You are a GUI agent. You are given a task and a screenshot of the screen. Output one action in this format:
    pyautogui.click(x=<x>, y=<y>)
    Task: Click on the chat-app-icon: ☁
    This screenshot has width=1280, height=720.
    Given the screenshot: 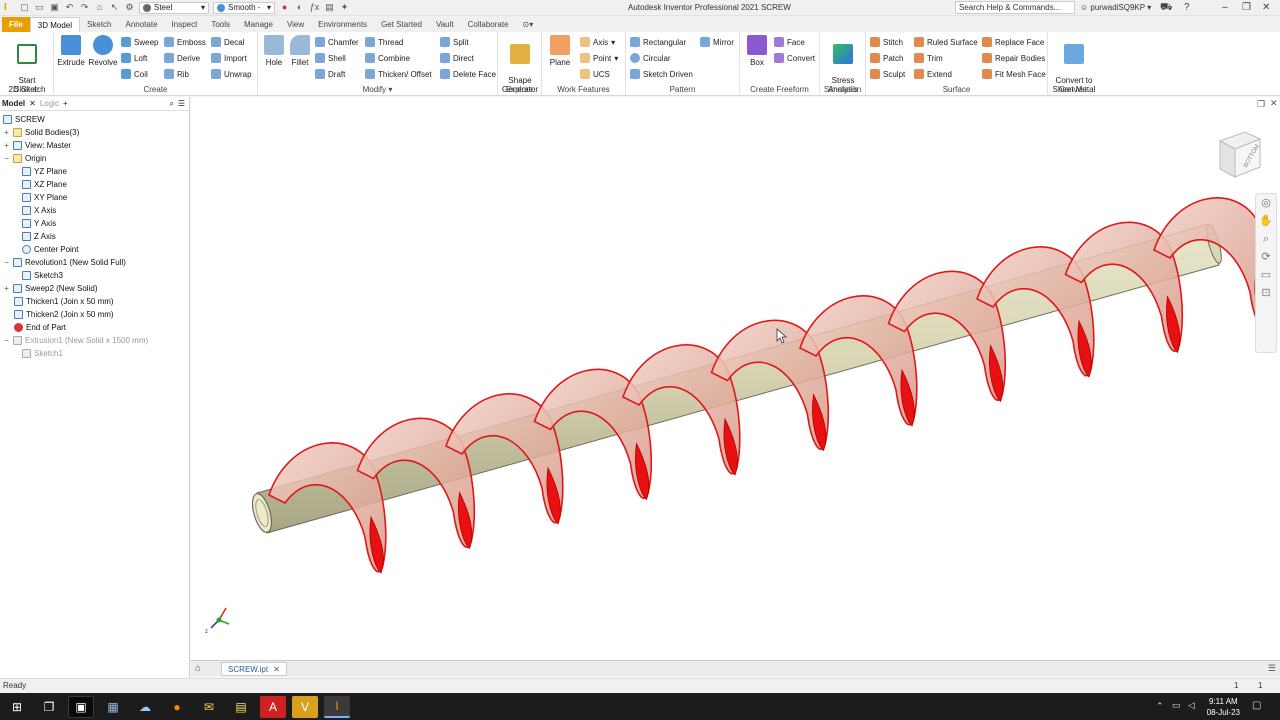 What is the action you would take?
    pyautogui.click(x=145, y=707)
    